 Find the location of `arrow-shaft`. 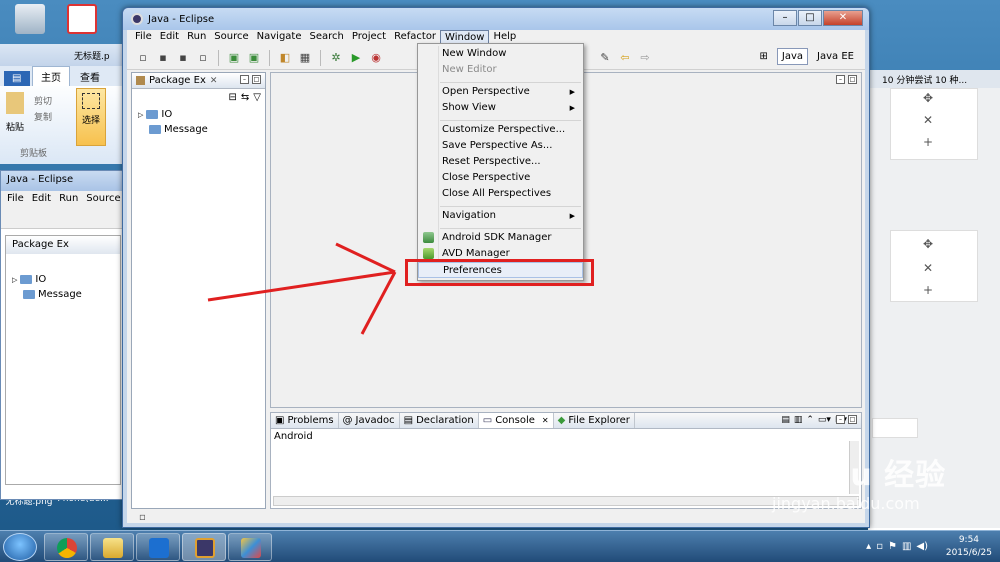

arrow-shaft is located at coordinates (301, 286).